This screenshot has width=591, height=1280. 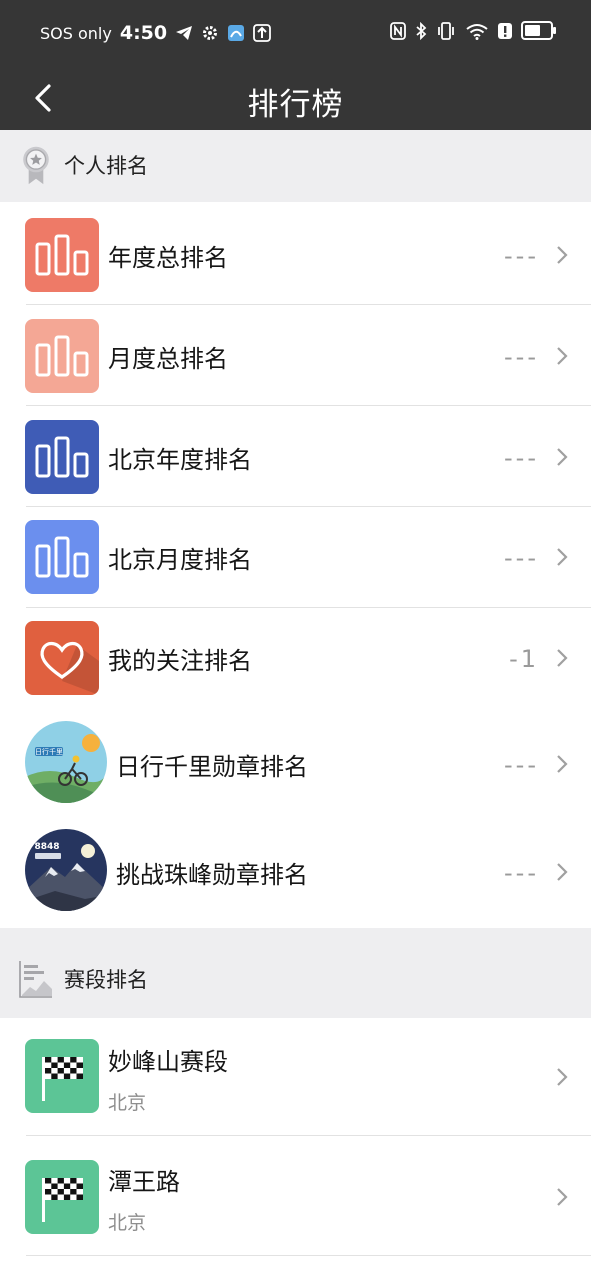 I want to click on nav-bar: 排行榜, so click(x=295, y=98).